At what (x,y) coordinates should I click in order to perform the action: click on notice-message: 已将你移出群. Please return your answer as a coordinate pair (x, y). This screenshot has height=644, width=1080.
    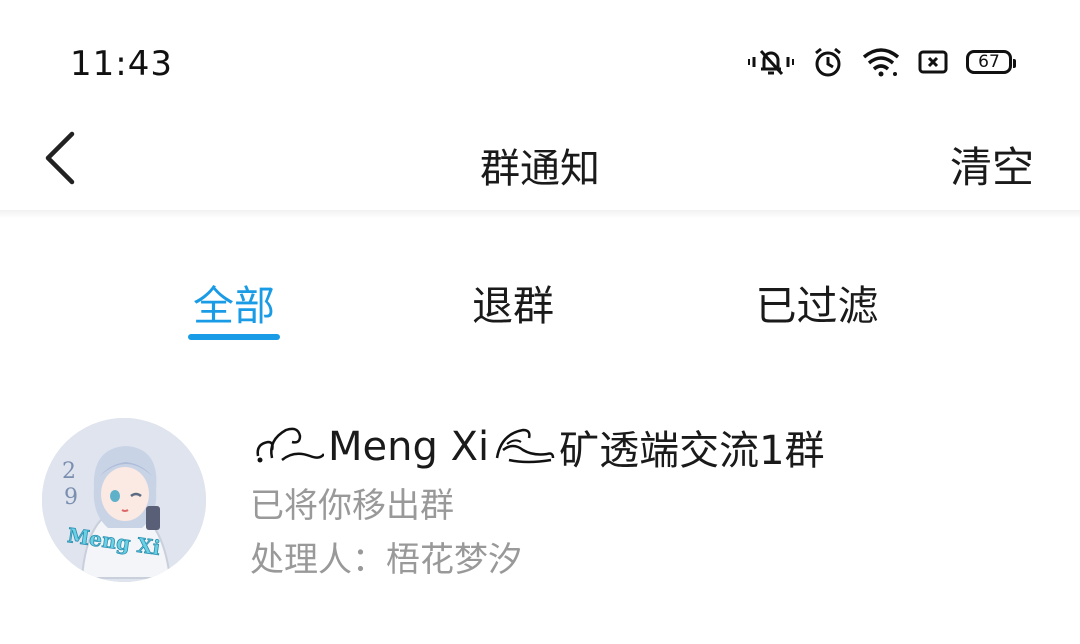
    Looking at the image, I should click on (352, 506).